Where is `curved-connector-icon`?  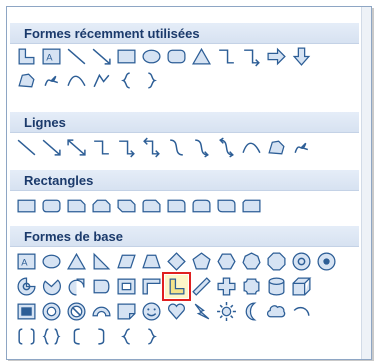 curved-connector-icon is located at coordinates (176, 147).